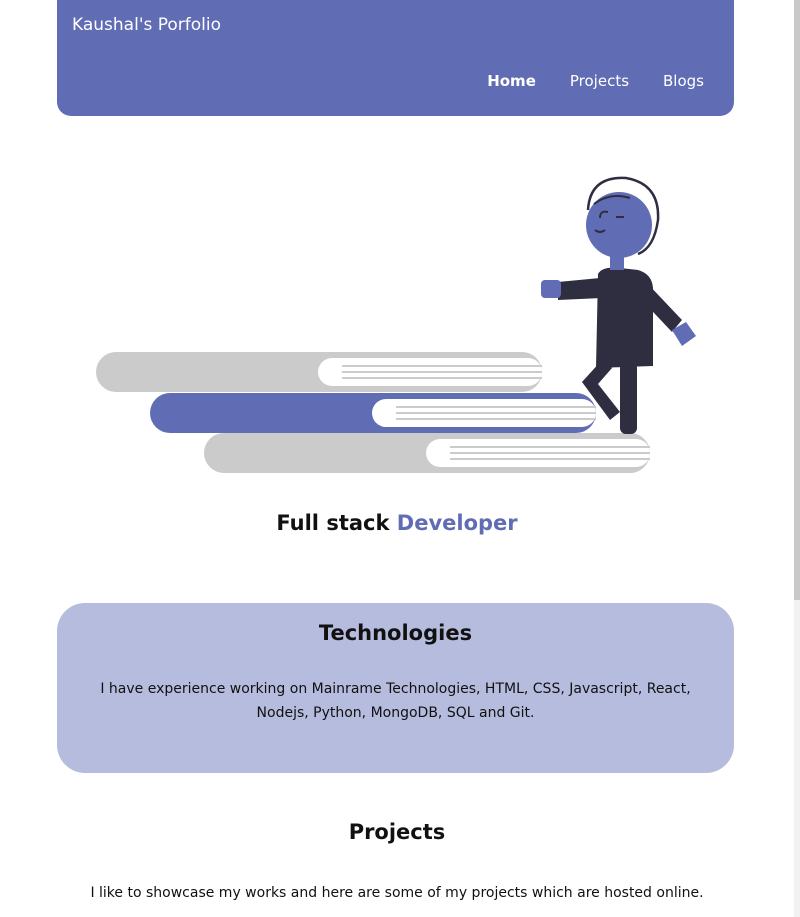 This screenshot has width=800, height=917. I want to click on nav-link-blogs: Blogs, so click(683, 81).